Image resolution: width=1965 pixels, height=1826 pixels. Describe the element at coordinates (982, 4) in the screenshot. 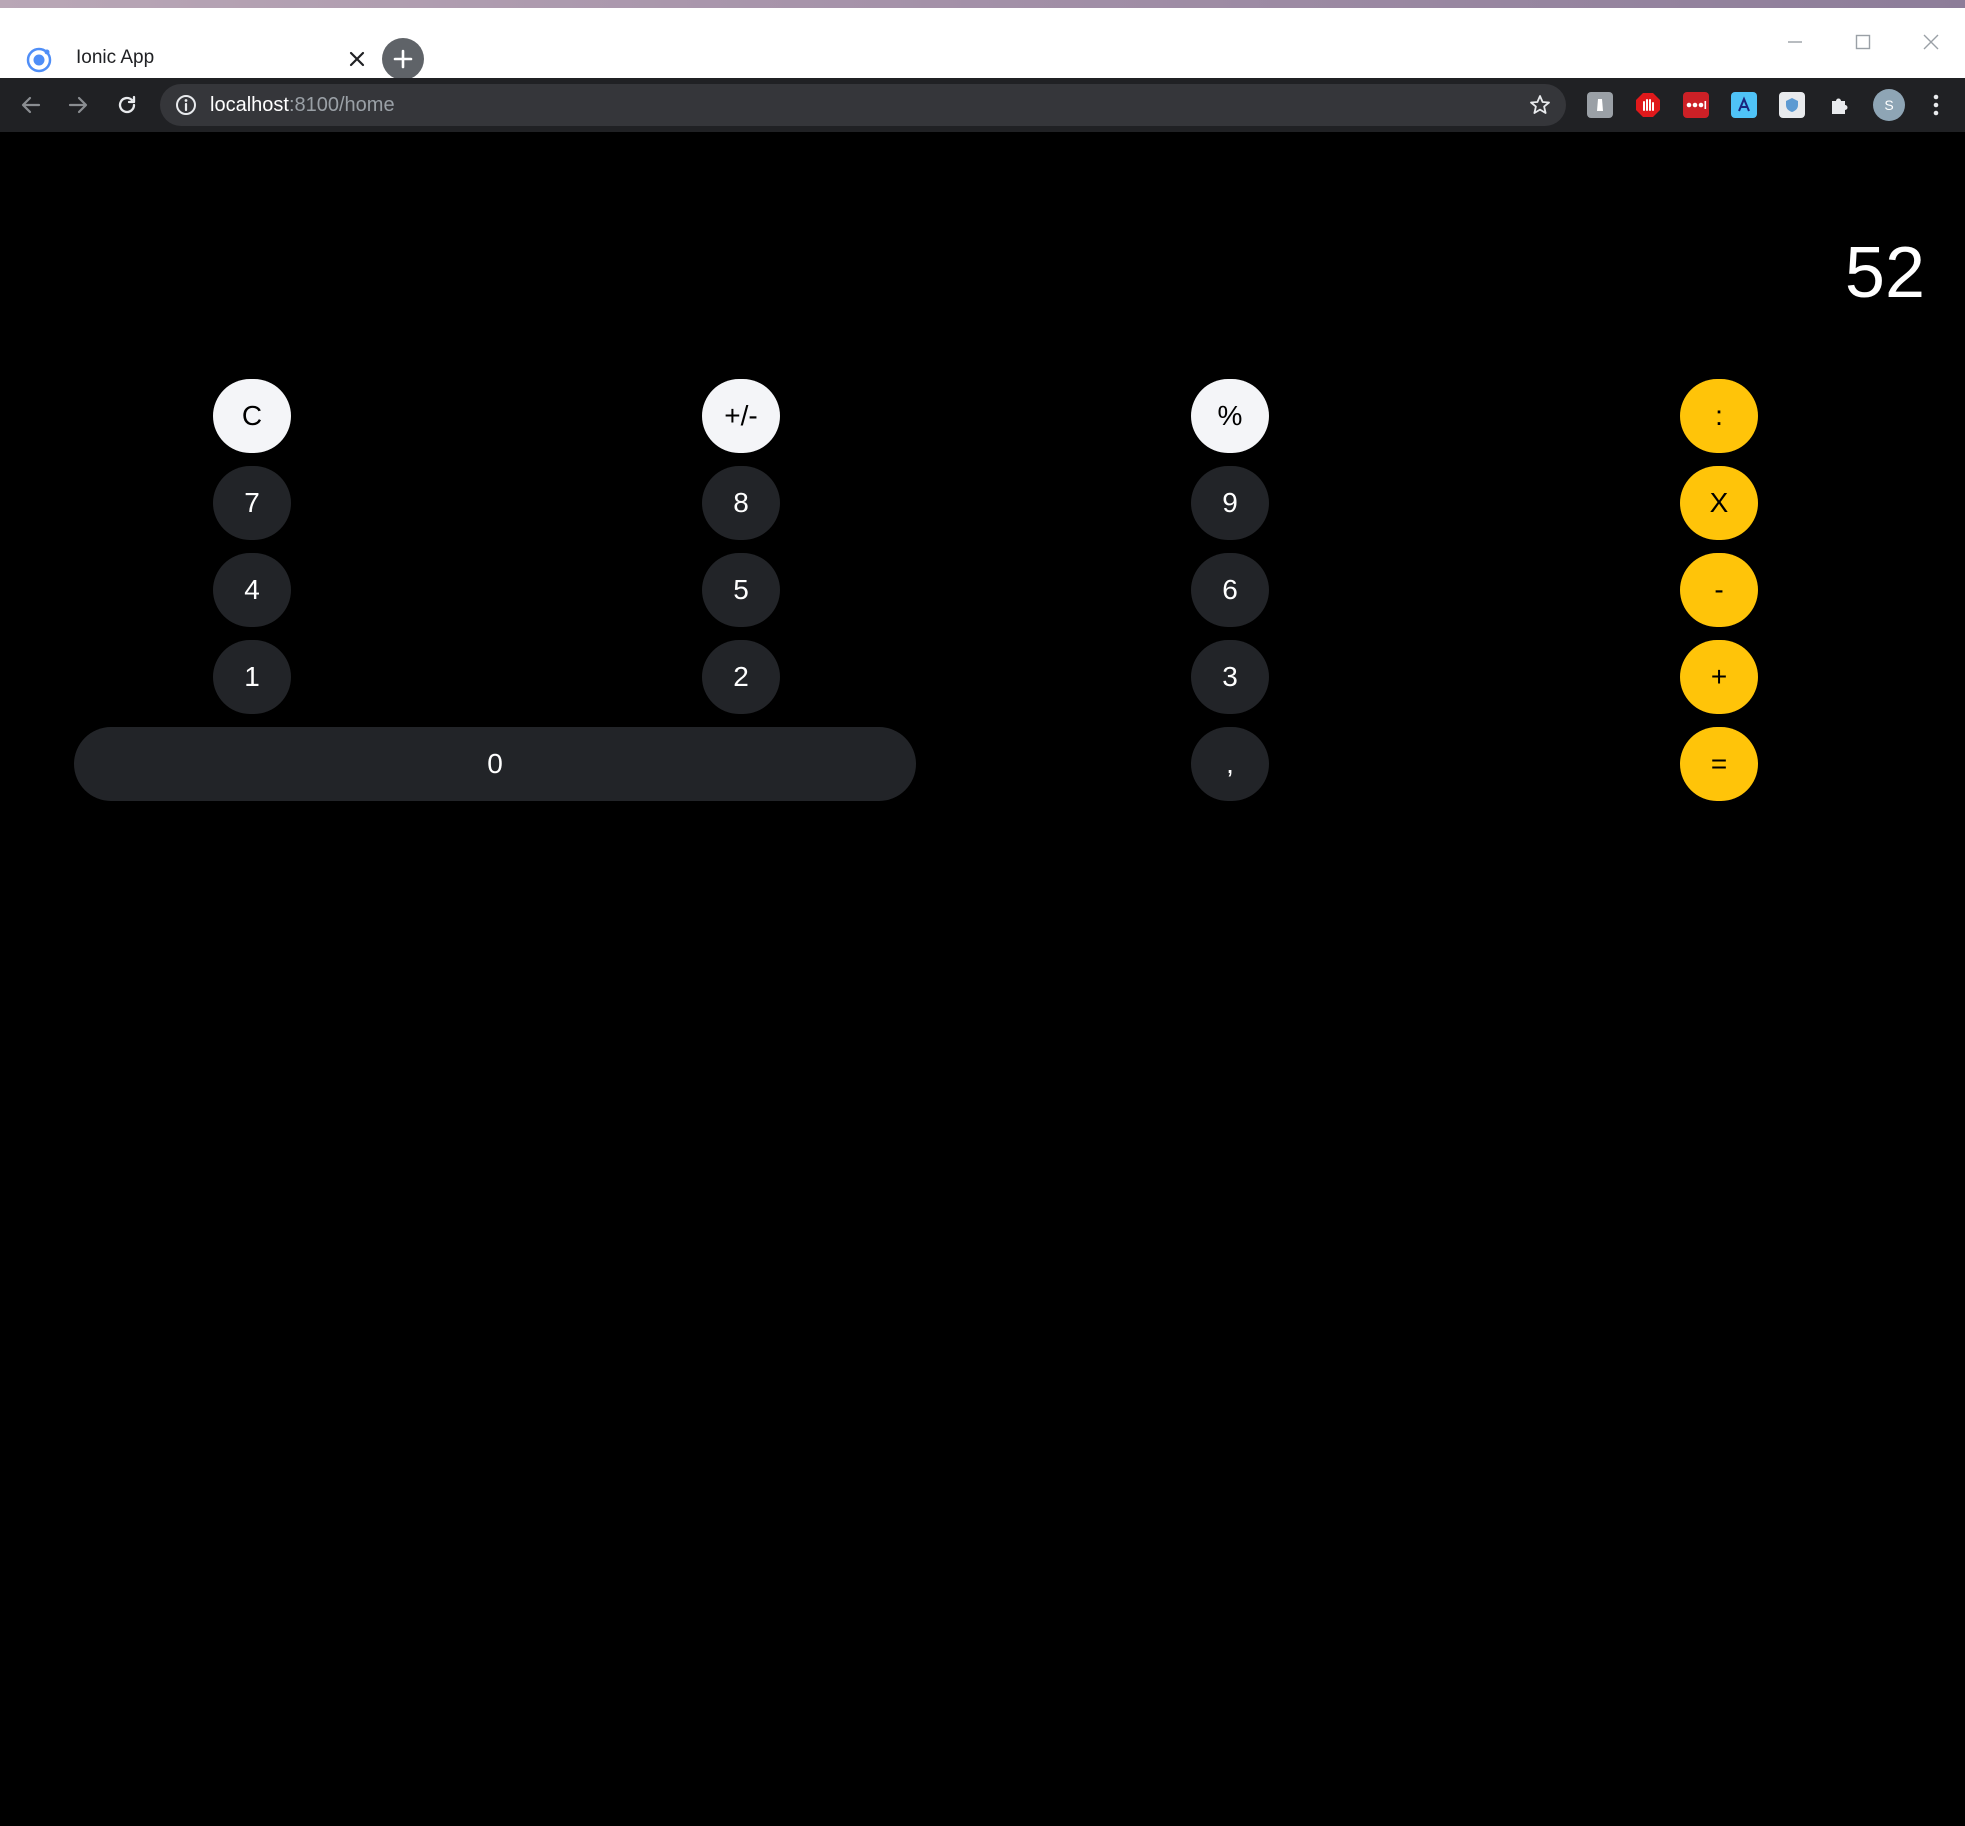

I see `window-frame-accent` at that location.